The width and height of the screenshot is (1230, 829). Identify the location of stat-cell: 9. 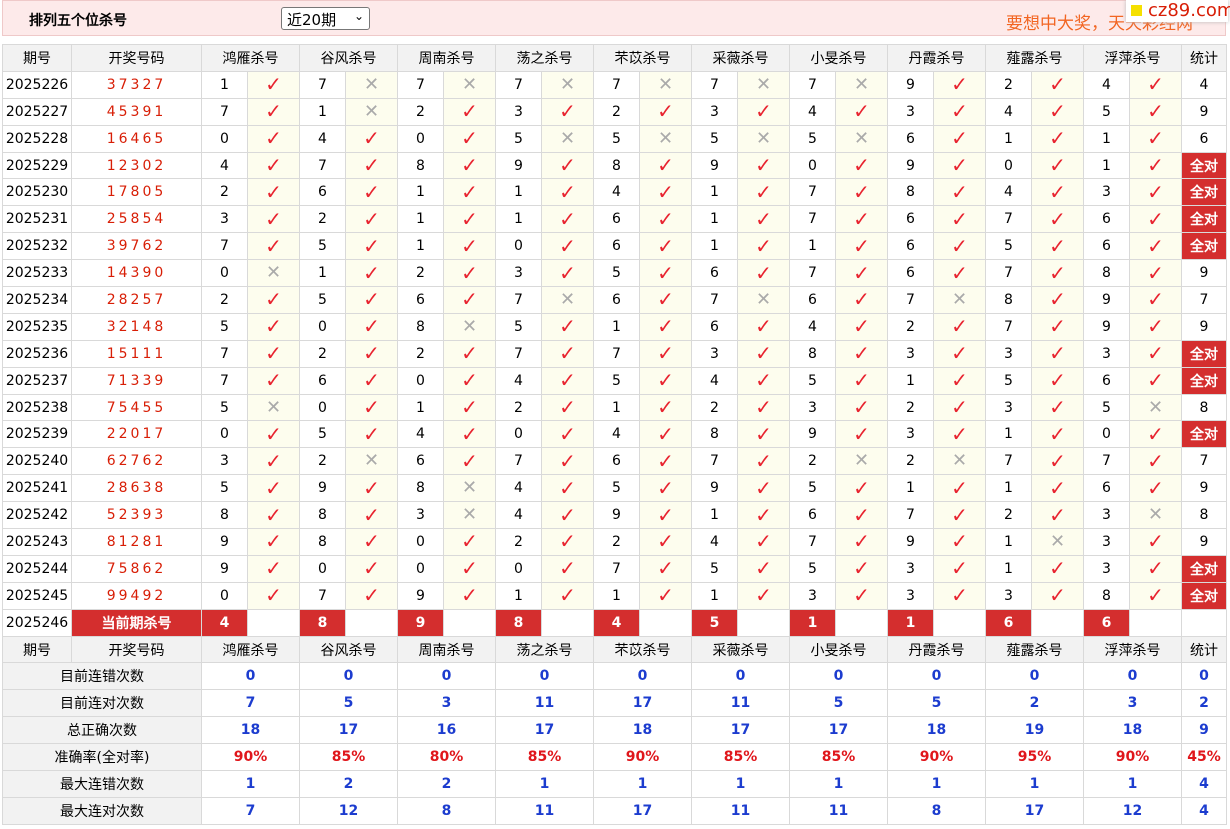
(1204, 326).